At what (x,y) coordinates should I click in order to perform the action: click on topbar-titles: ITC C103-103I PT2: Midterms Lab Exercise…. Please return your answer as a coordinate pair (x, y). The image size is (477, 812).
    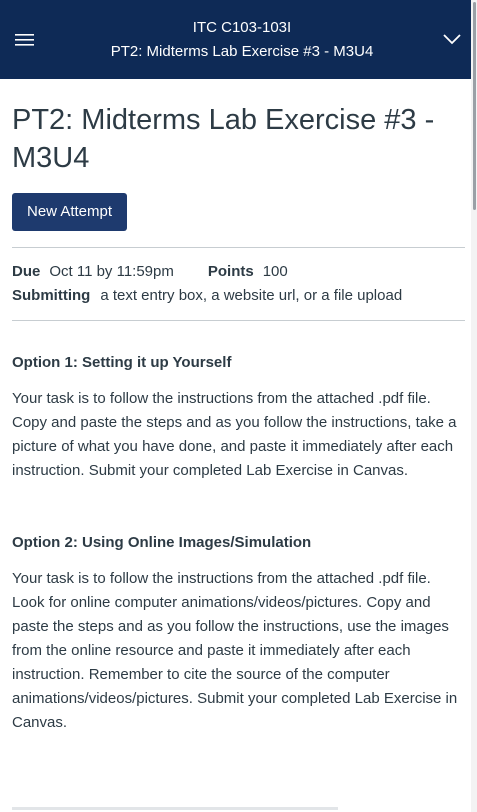
    Looking at the image, I should click on (242, 40).